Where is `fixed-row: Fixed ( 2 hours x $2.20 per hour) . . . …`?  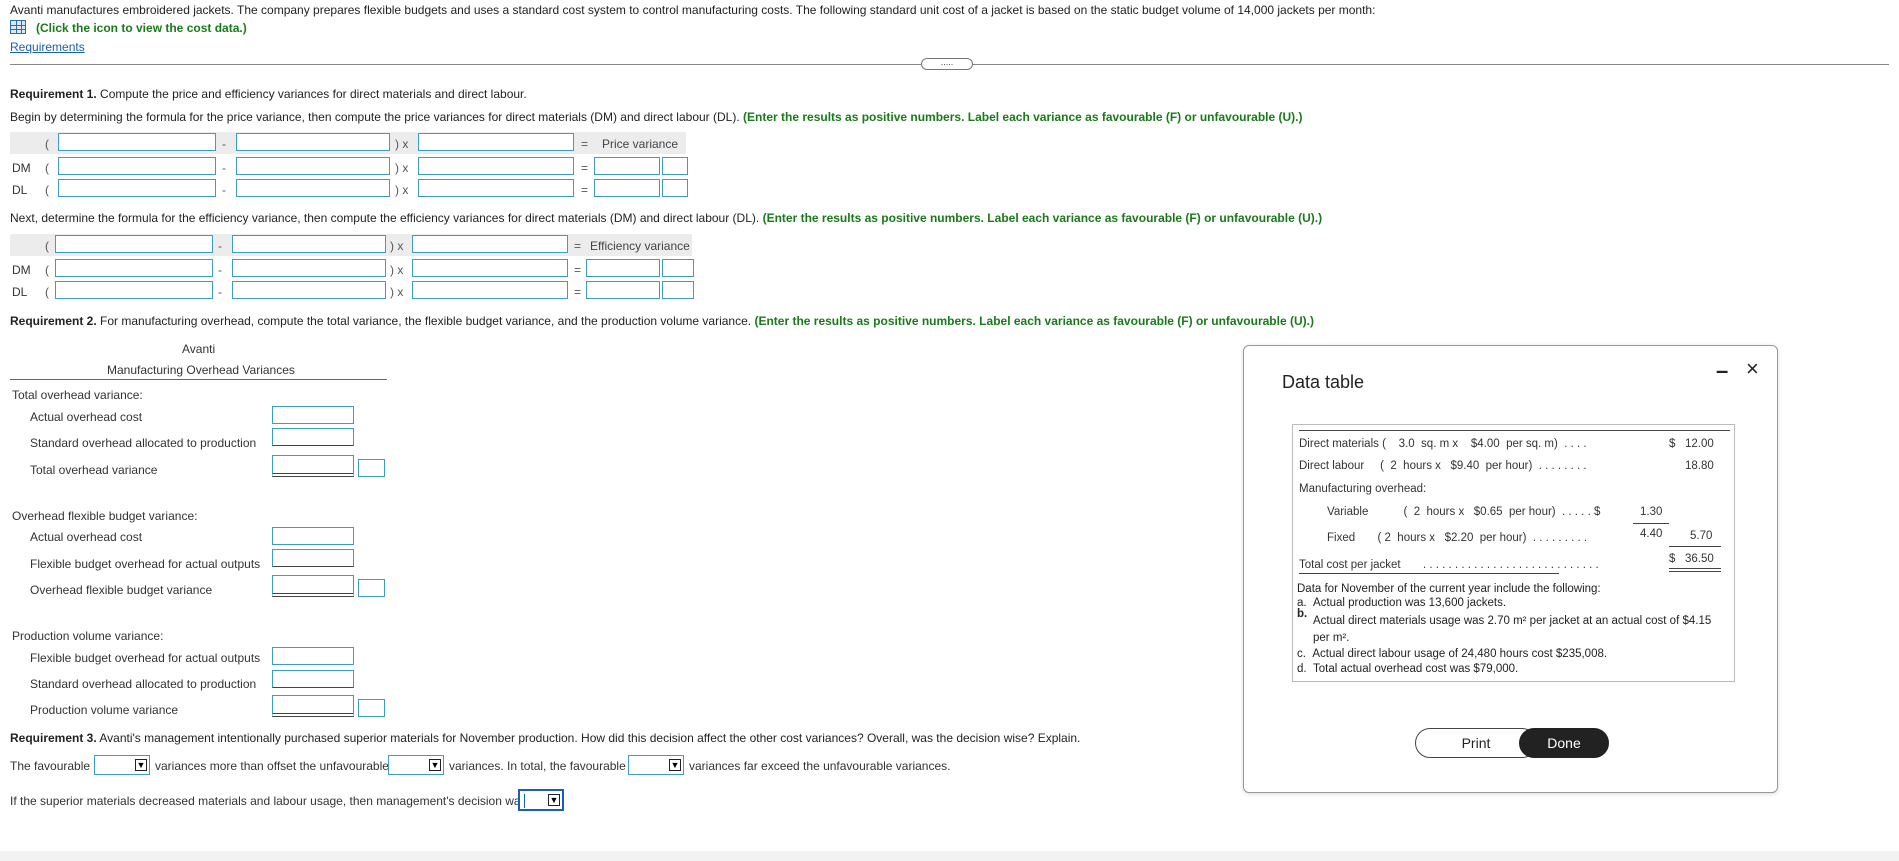 fixed-row: Fixed ( 2 hours x $2.20 per hour) . . . … is located at coordinates (1457, 538).